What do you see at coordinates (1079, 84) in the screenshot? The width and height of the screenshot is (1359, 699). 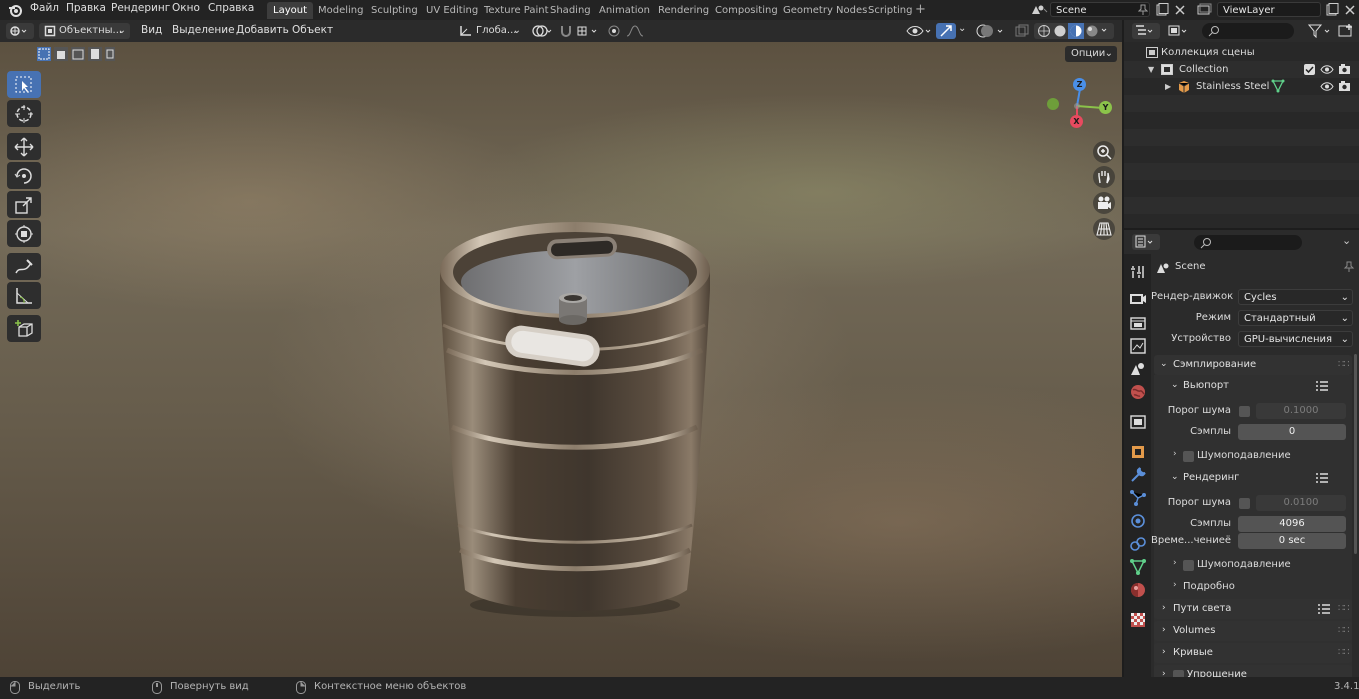 I see `z-axis-icon: Z` at bounding box center [1079, 84].